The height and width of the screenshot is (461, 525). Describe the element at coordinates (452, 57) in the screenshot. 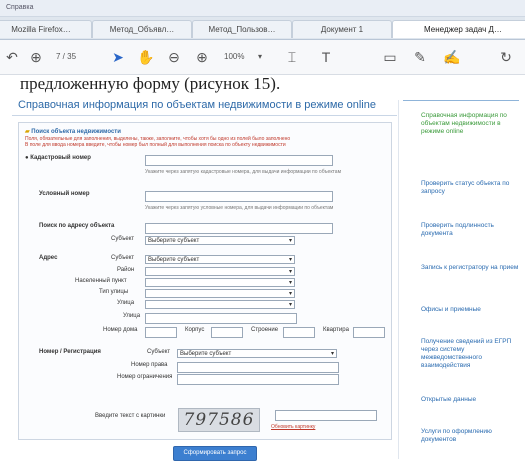

I see `sign-icon: ✍` at that location.